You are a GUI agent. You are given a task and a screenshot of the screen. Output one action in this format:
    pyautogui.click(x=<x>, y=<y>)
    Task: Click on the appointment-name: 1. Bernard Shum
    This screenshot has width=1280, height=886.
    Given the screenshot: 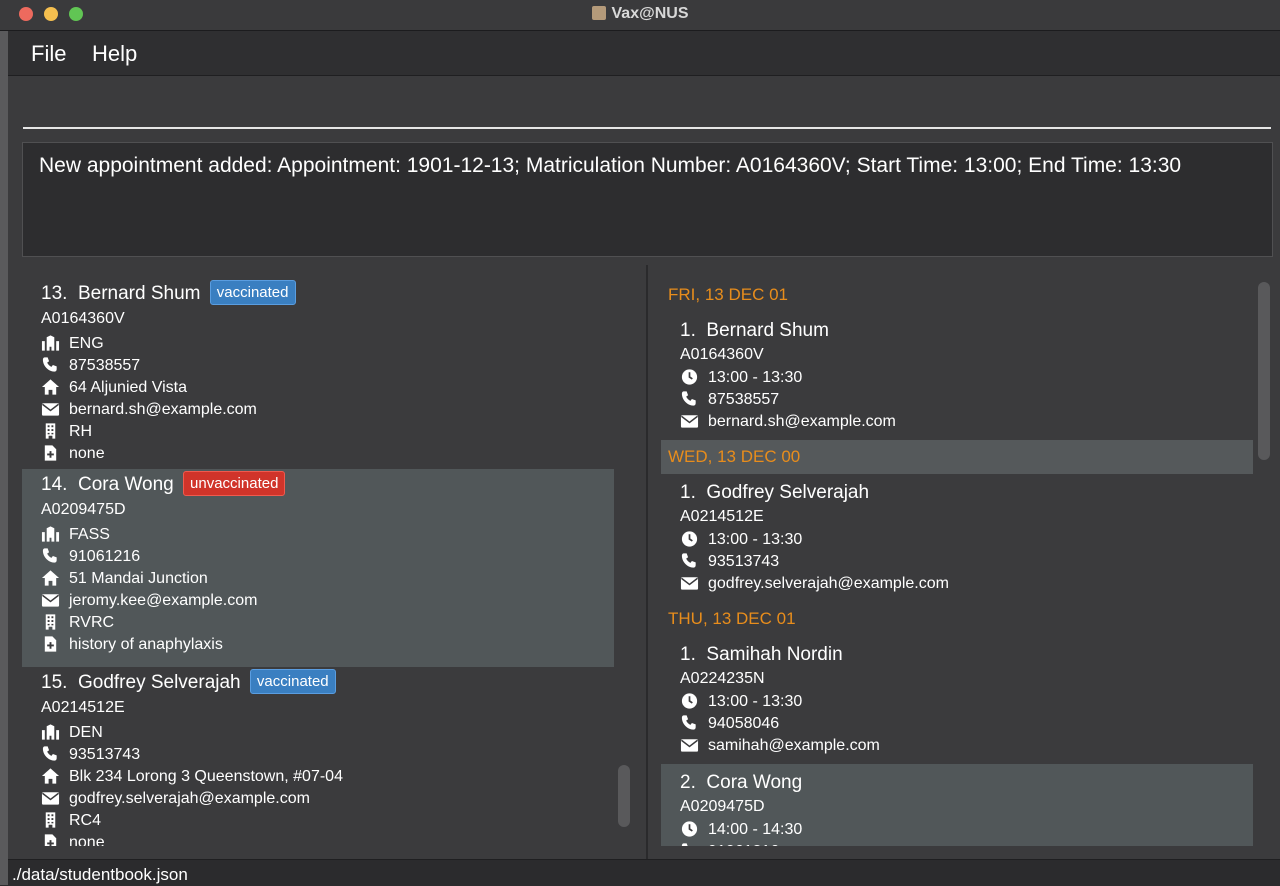 What is the action you would take?
    pyautogui.click(x=754, y=331)
    